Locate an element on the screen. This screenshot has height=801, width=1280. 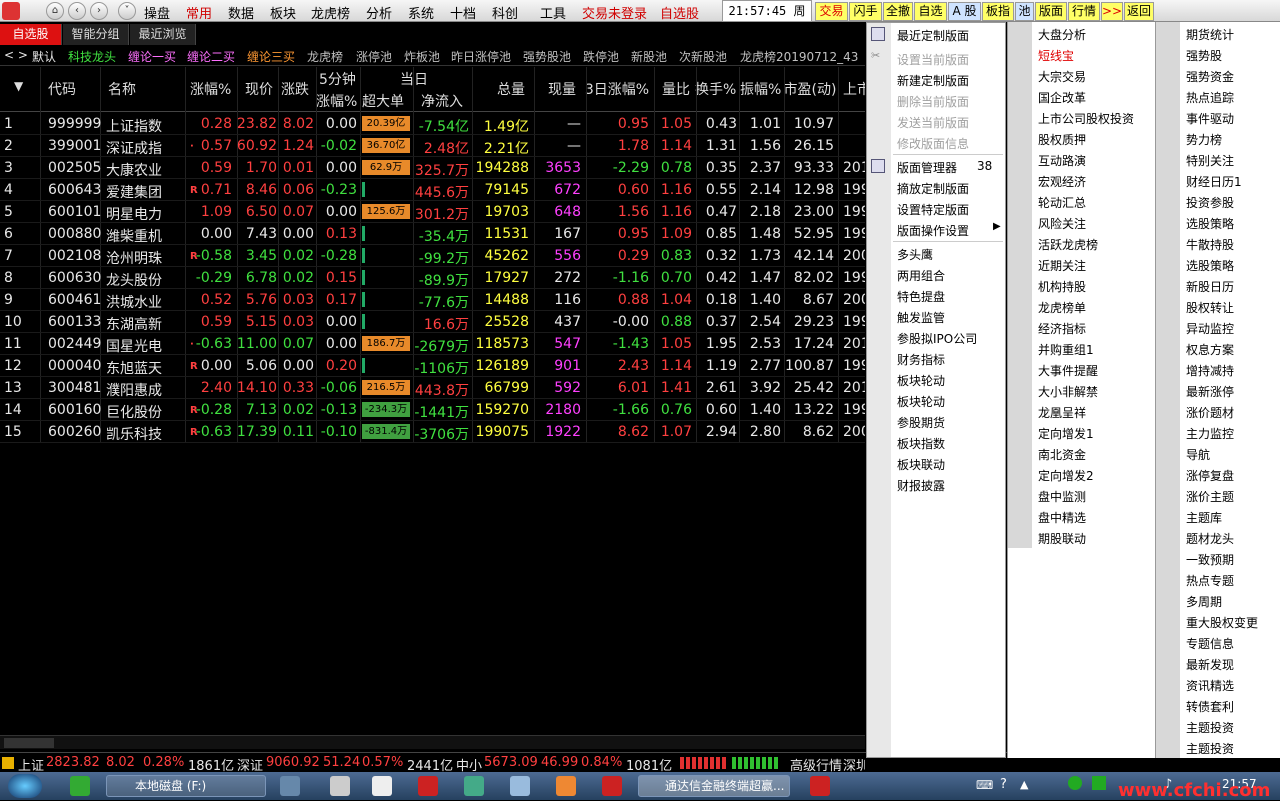
menu-item: 牛散持股 is located at coordinates (1210, 244).